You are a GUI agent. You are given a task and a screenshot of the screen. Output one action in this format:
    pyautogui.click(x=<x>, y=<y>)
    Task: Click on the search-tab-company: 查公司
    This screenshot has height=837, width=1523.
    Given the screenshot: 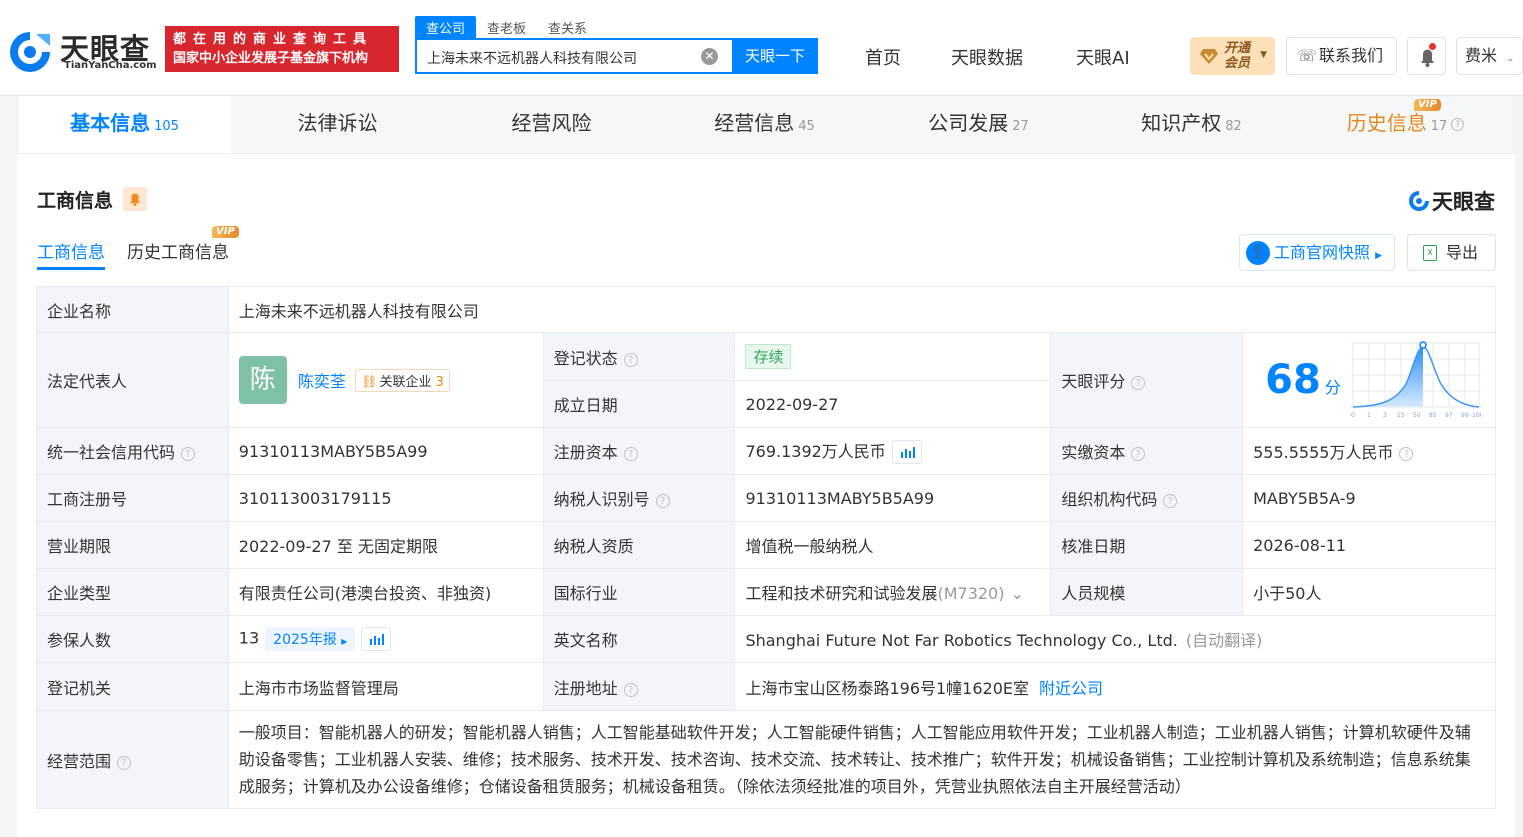 What is the action you would take?
    pyautogui.click(x=446, y=27)
    